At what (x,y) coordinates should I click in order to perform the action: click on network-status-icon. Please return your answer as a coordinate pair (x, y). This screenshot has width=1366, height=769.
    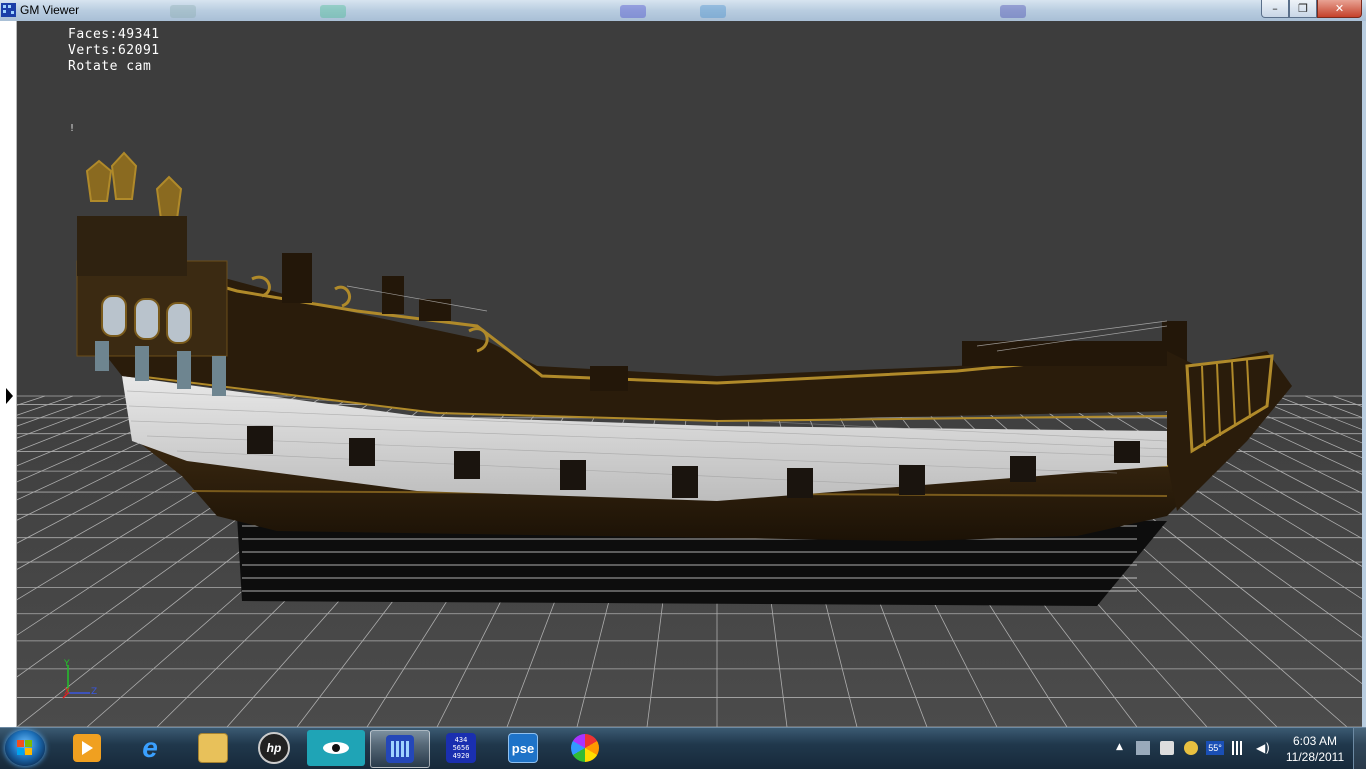
    Looking at the image, I should click on (1143, 748).